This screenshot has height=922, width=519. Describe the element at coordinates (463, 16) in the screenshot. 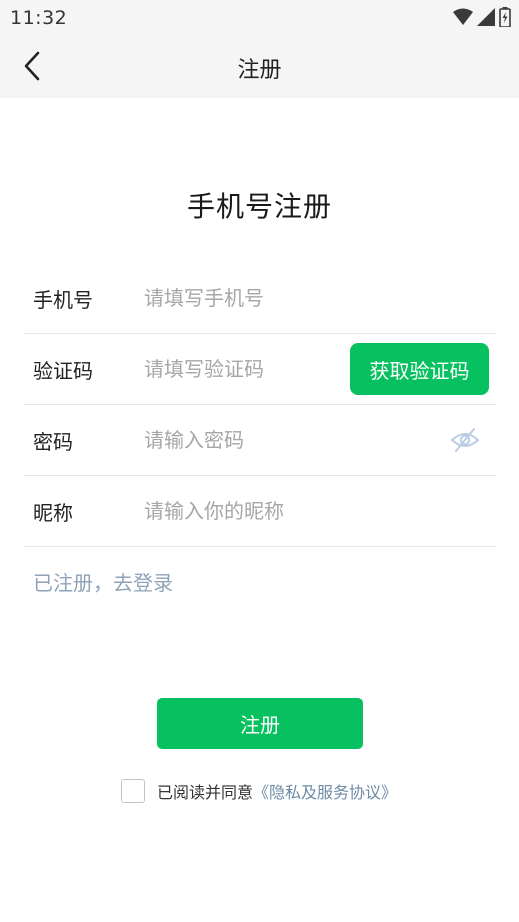

I see `wifi-icon` at that location.